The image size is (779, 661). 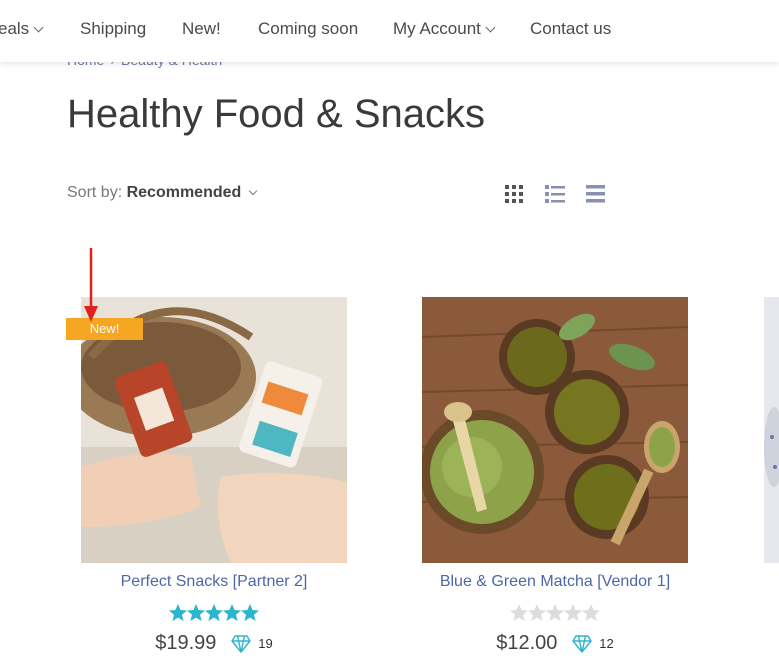 I want to click on page-title: Healthy Food & Snacks, so click(x=276, y=114).